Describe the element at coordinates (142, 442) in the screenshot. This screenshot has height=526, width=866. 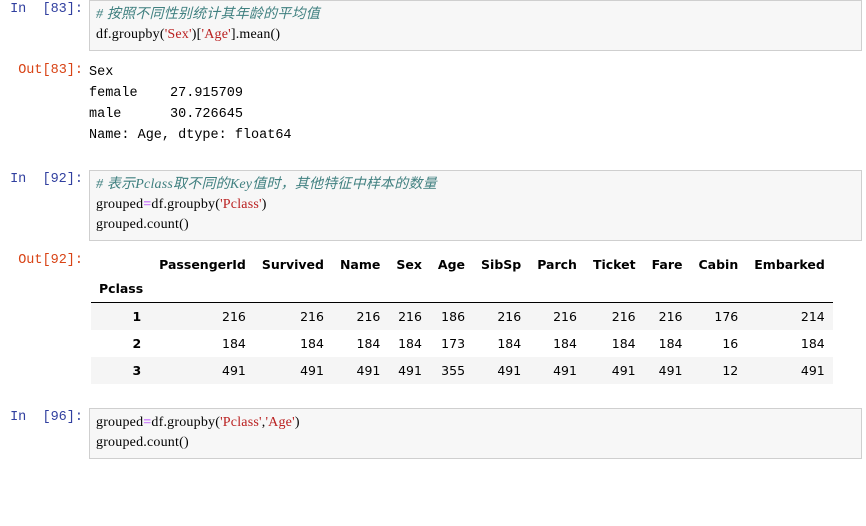
I see `code-token: grouped.count()` at that location.